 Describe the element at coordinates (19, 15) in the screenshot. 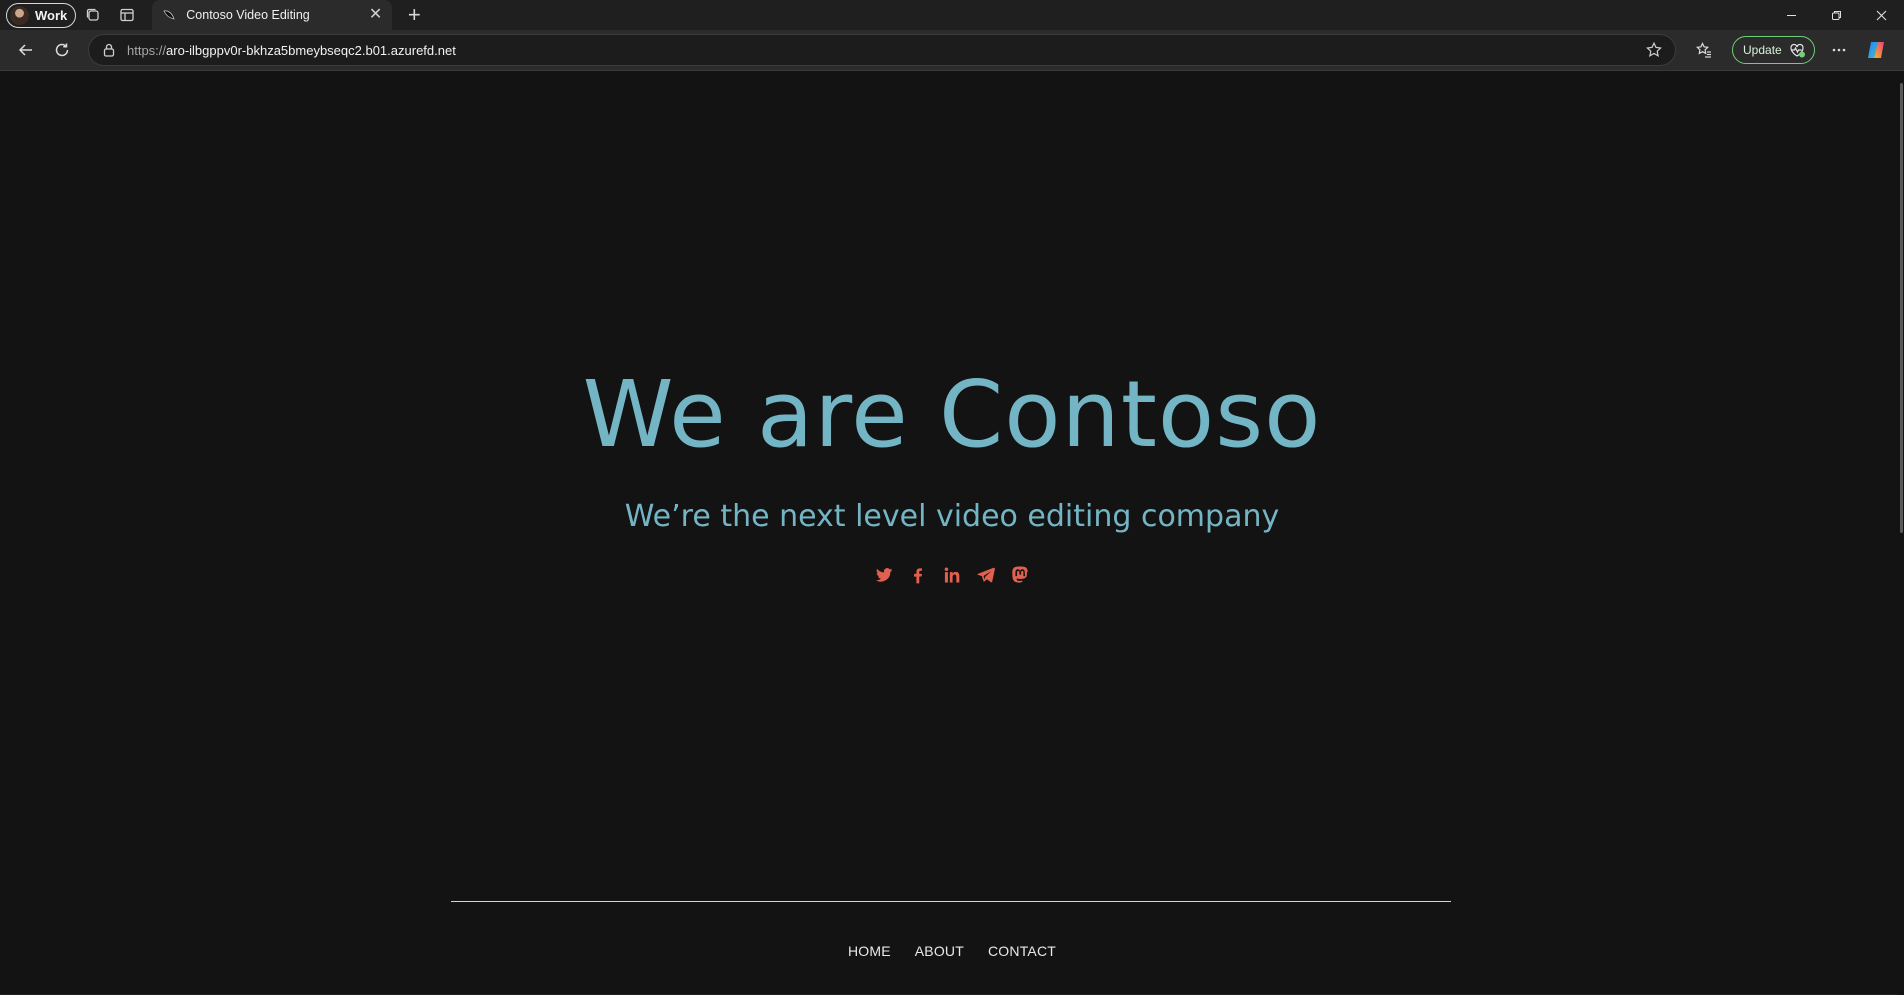

I see `avatar` at that location.